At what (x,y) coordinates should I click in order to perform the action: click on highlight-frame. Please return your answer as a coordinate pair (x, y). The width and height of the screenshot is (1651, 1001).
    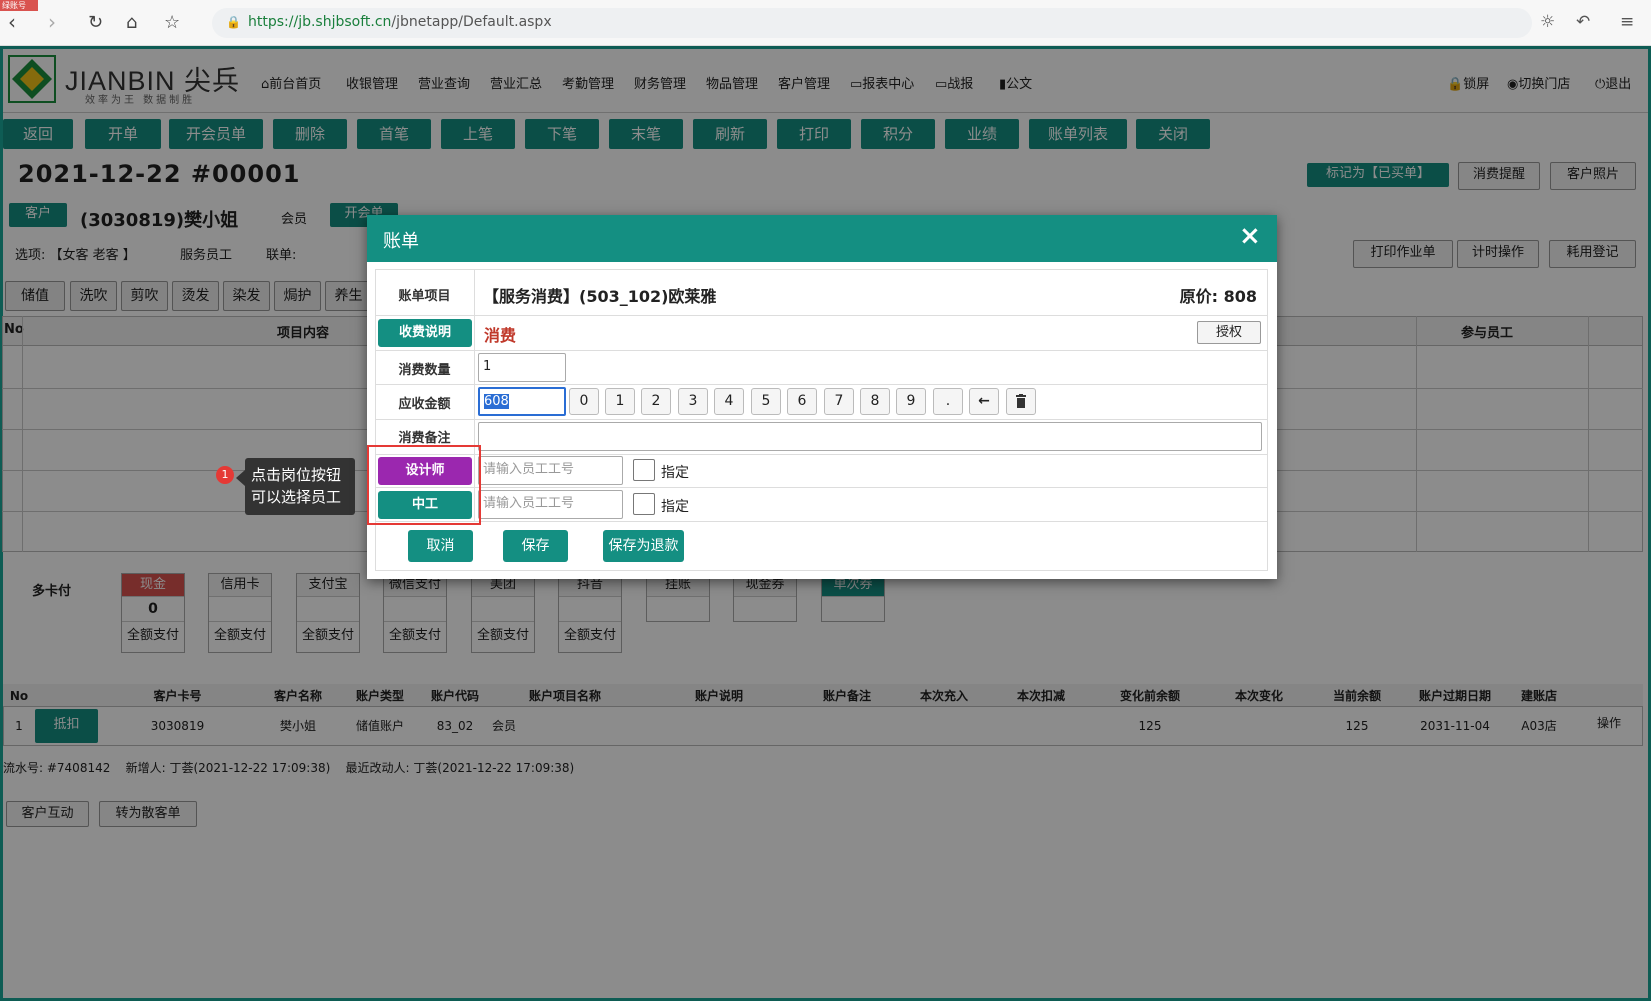
    Looking at the image, I should click on (424, 485).